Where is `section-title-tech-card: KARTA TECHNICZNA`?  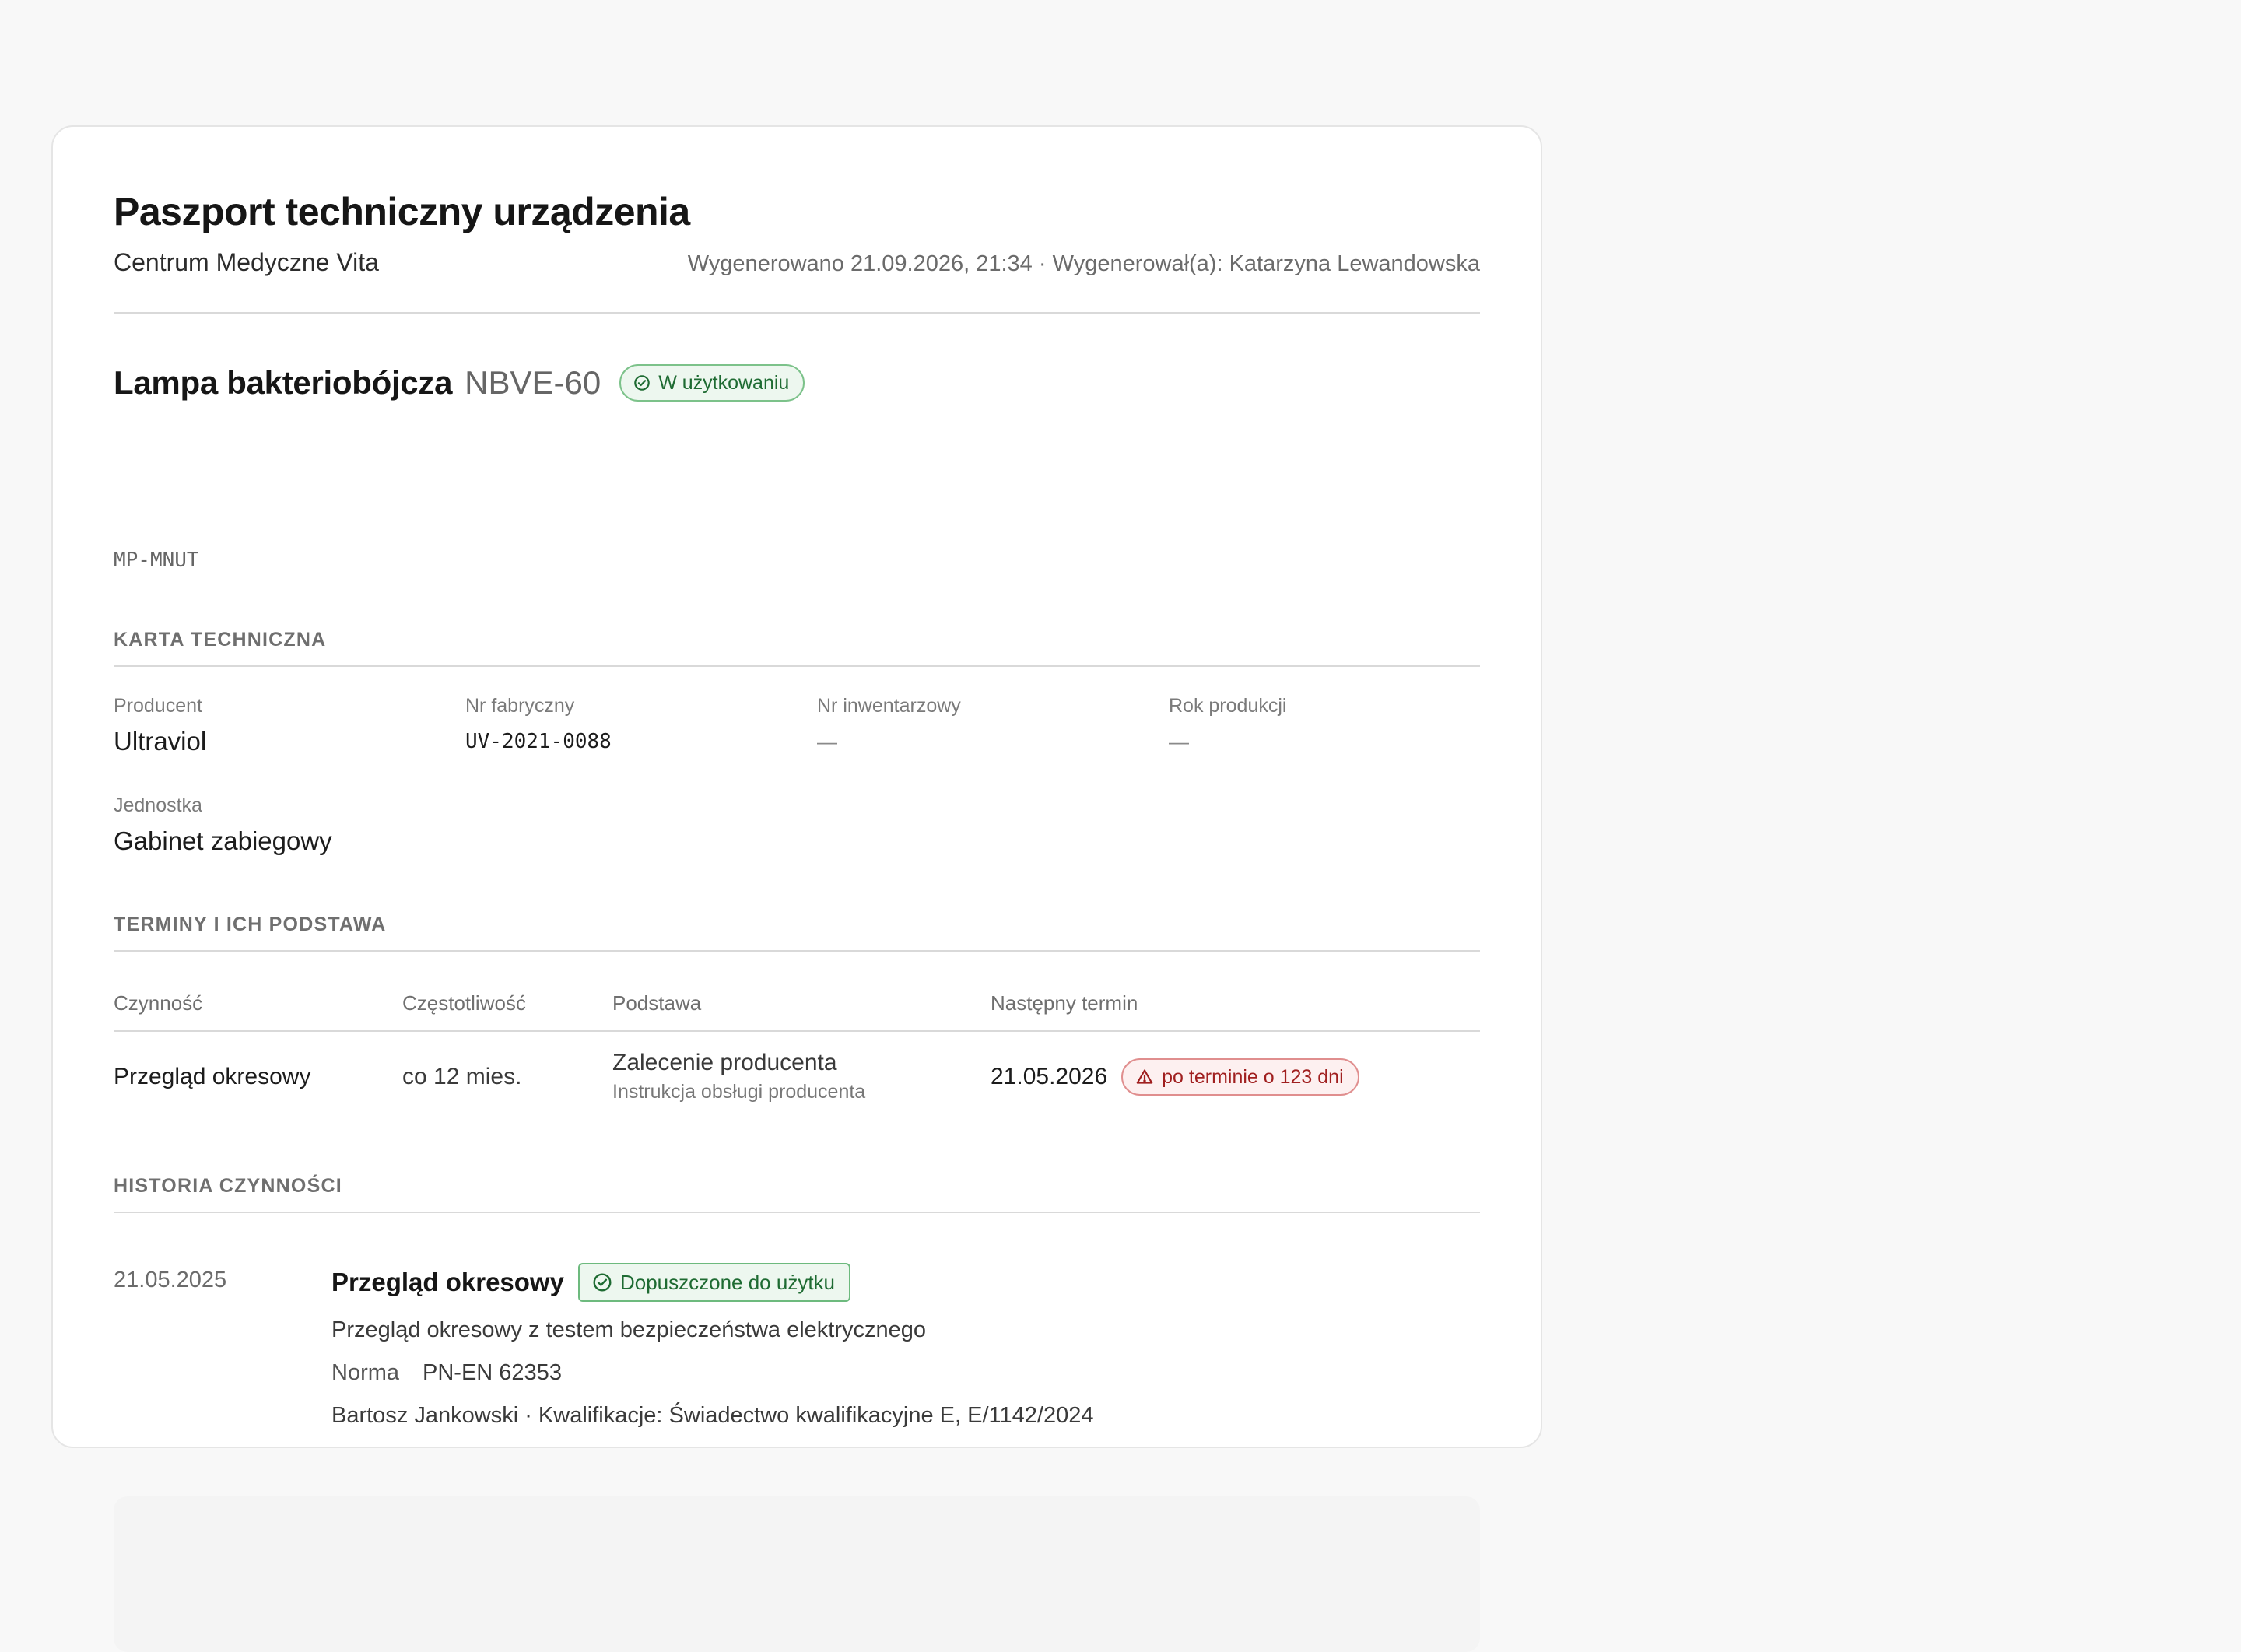 section-title-tech-card: KARTA TECHNICZNA is located at coordinates (220, 640).